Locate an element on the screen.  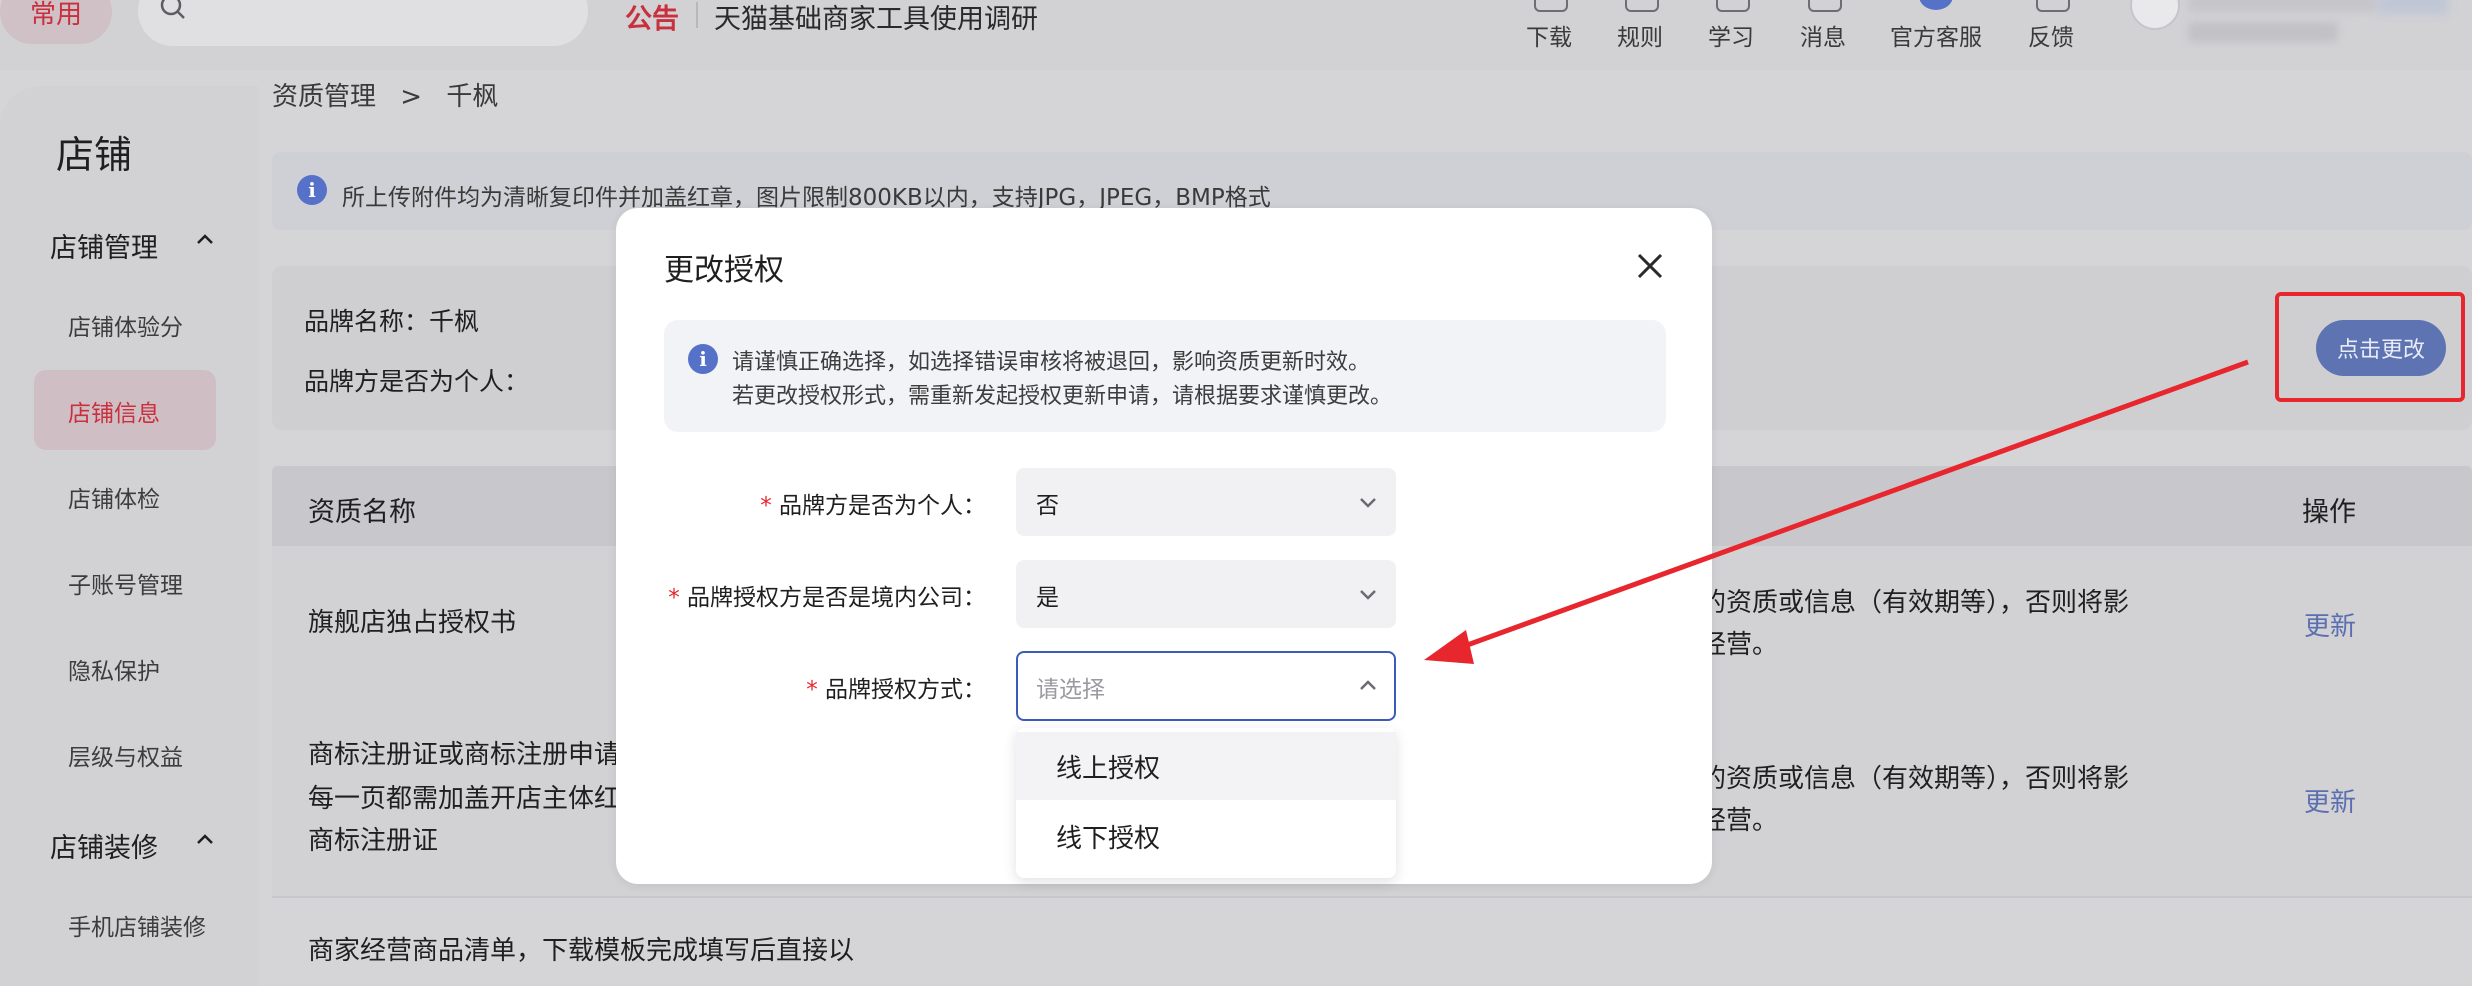
option-offline-authorization: 线下授权 is located at coordinates (1206, 836).